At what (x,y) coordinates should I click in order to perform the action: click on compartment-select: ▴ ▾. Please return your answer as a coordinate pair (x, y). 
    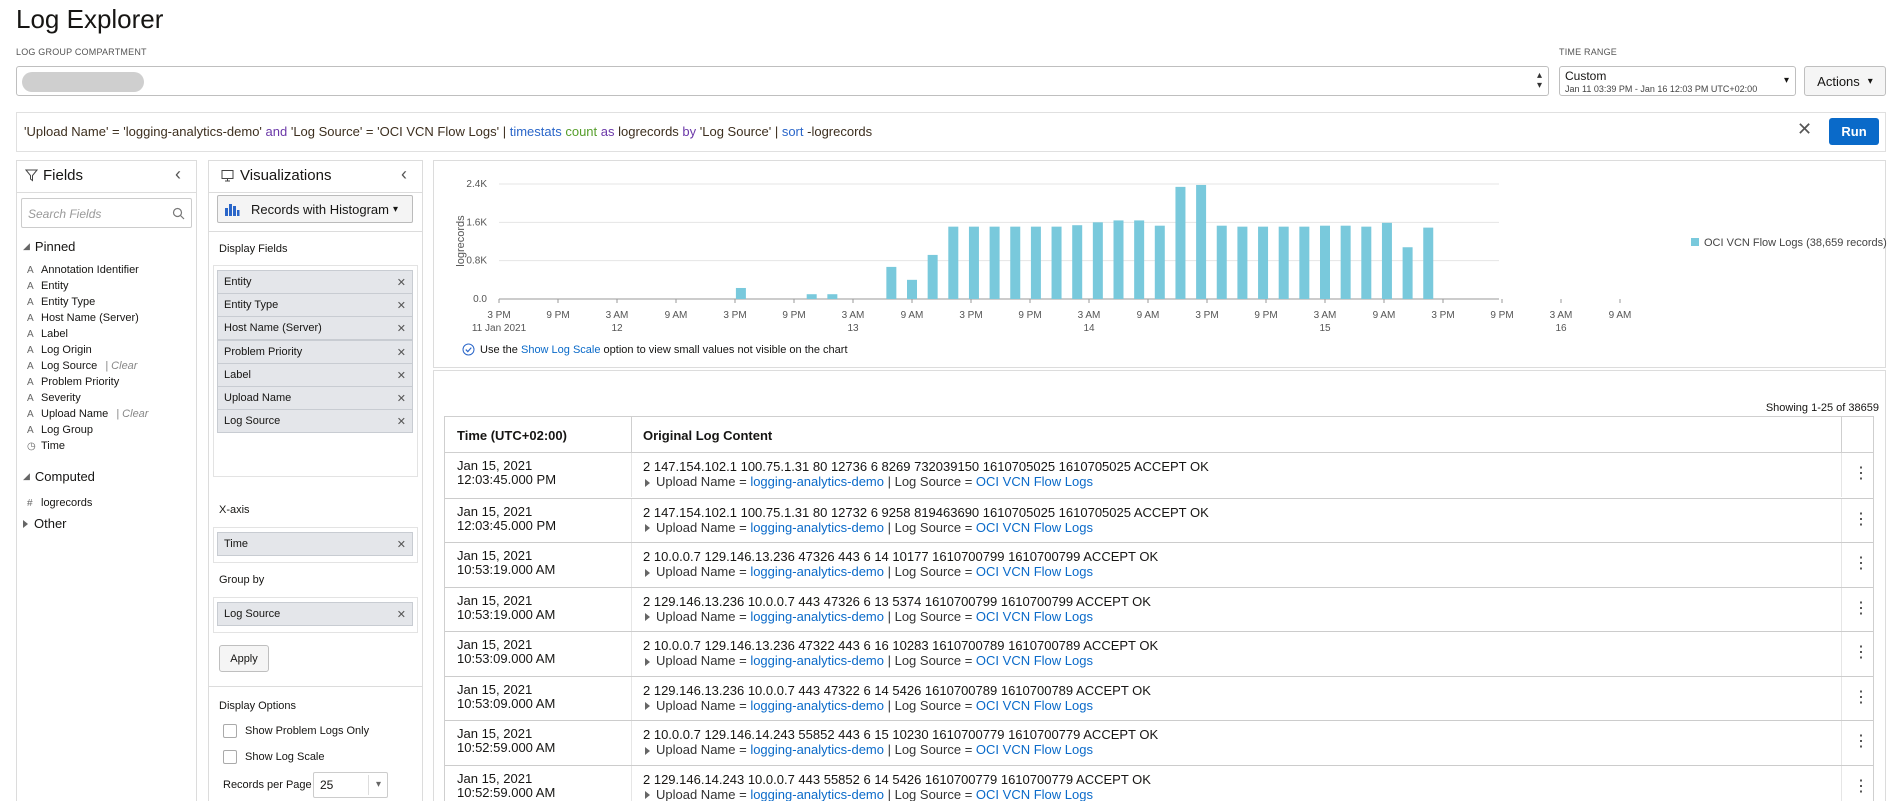
    Looking at the image, I should click on (782, 81).